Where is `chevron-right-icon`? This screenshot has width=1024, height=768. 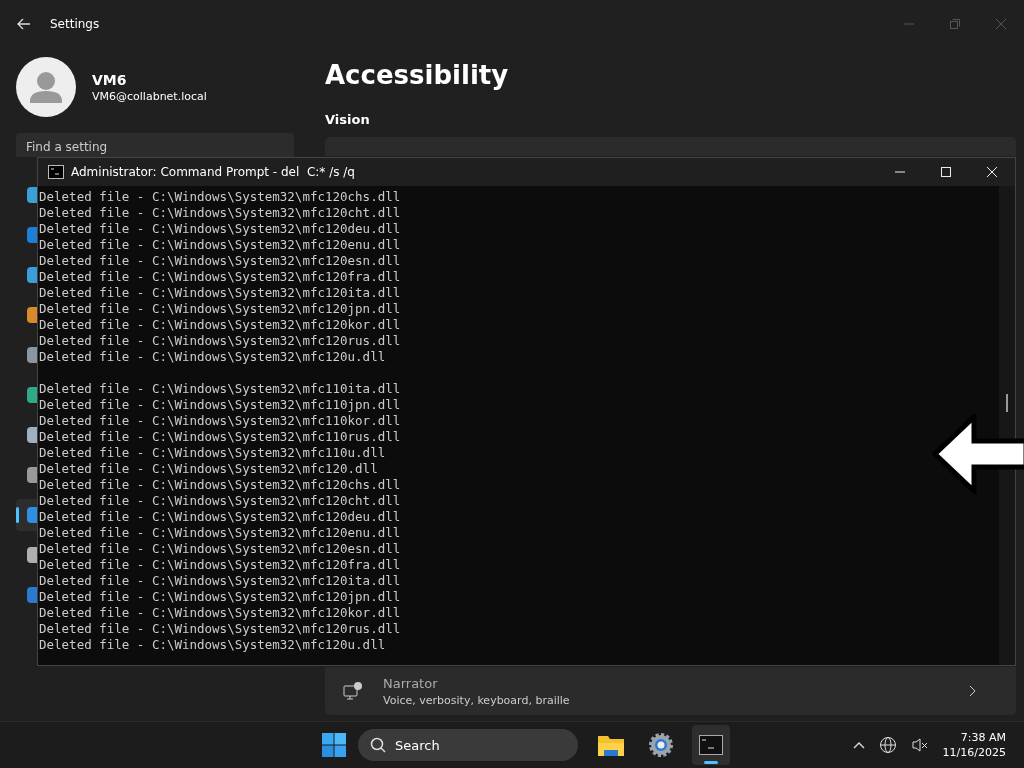
chevron-right-icon is located at coordinates (972, 691).